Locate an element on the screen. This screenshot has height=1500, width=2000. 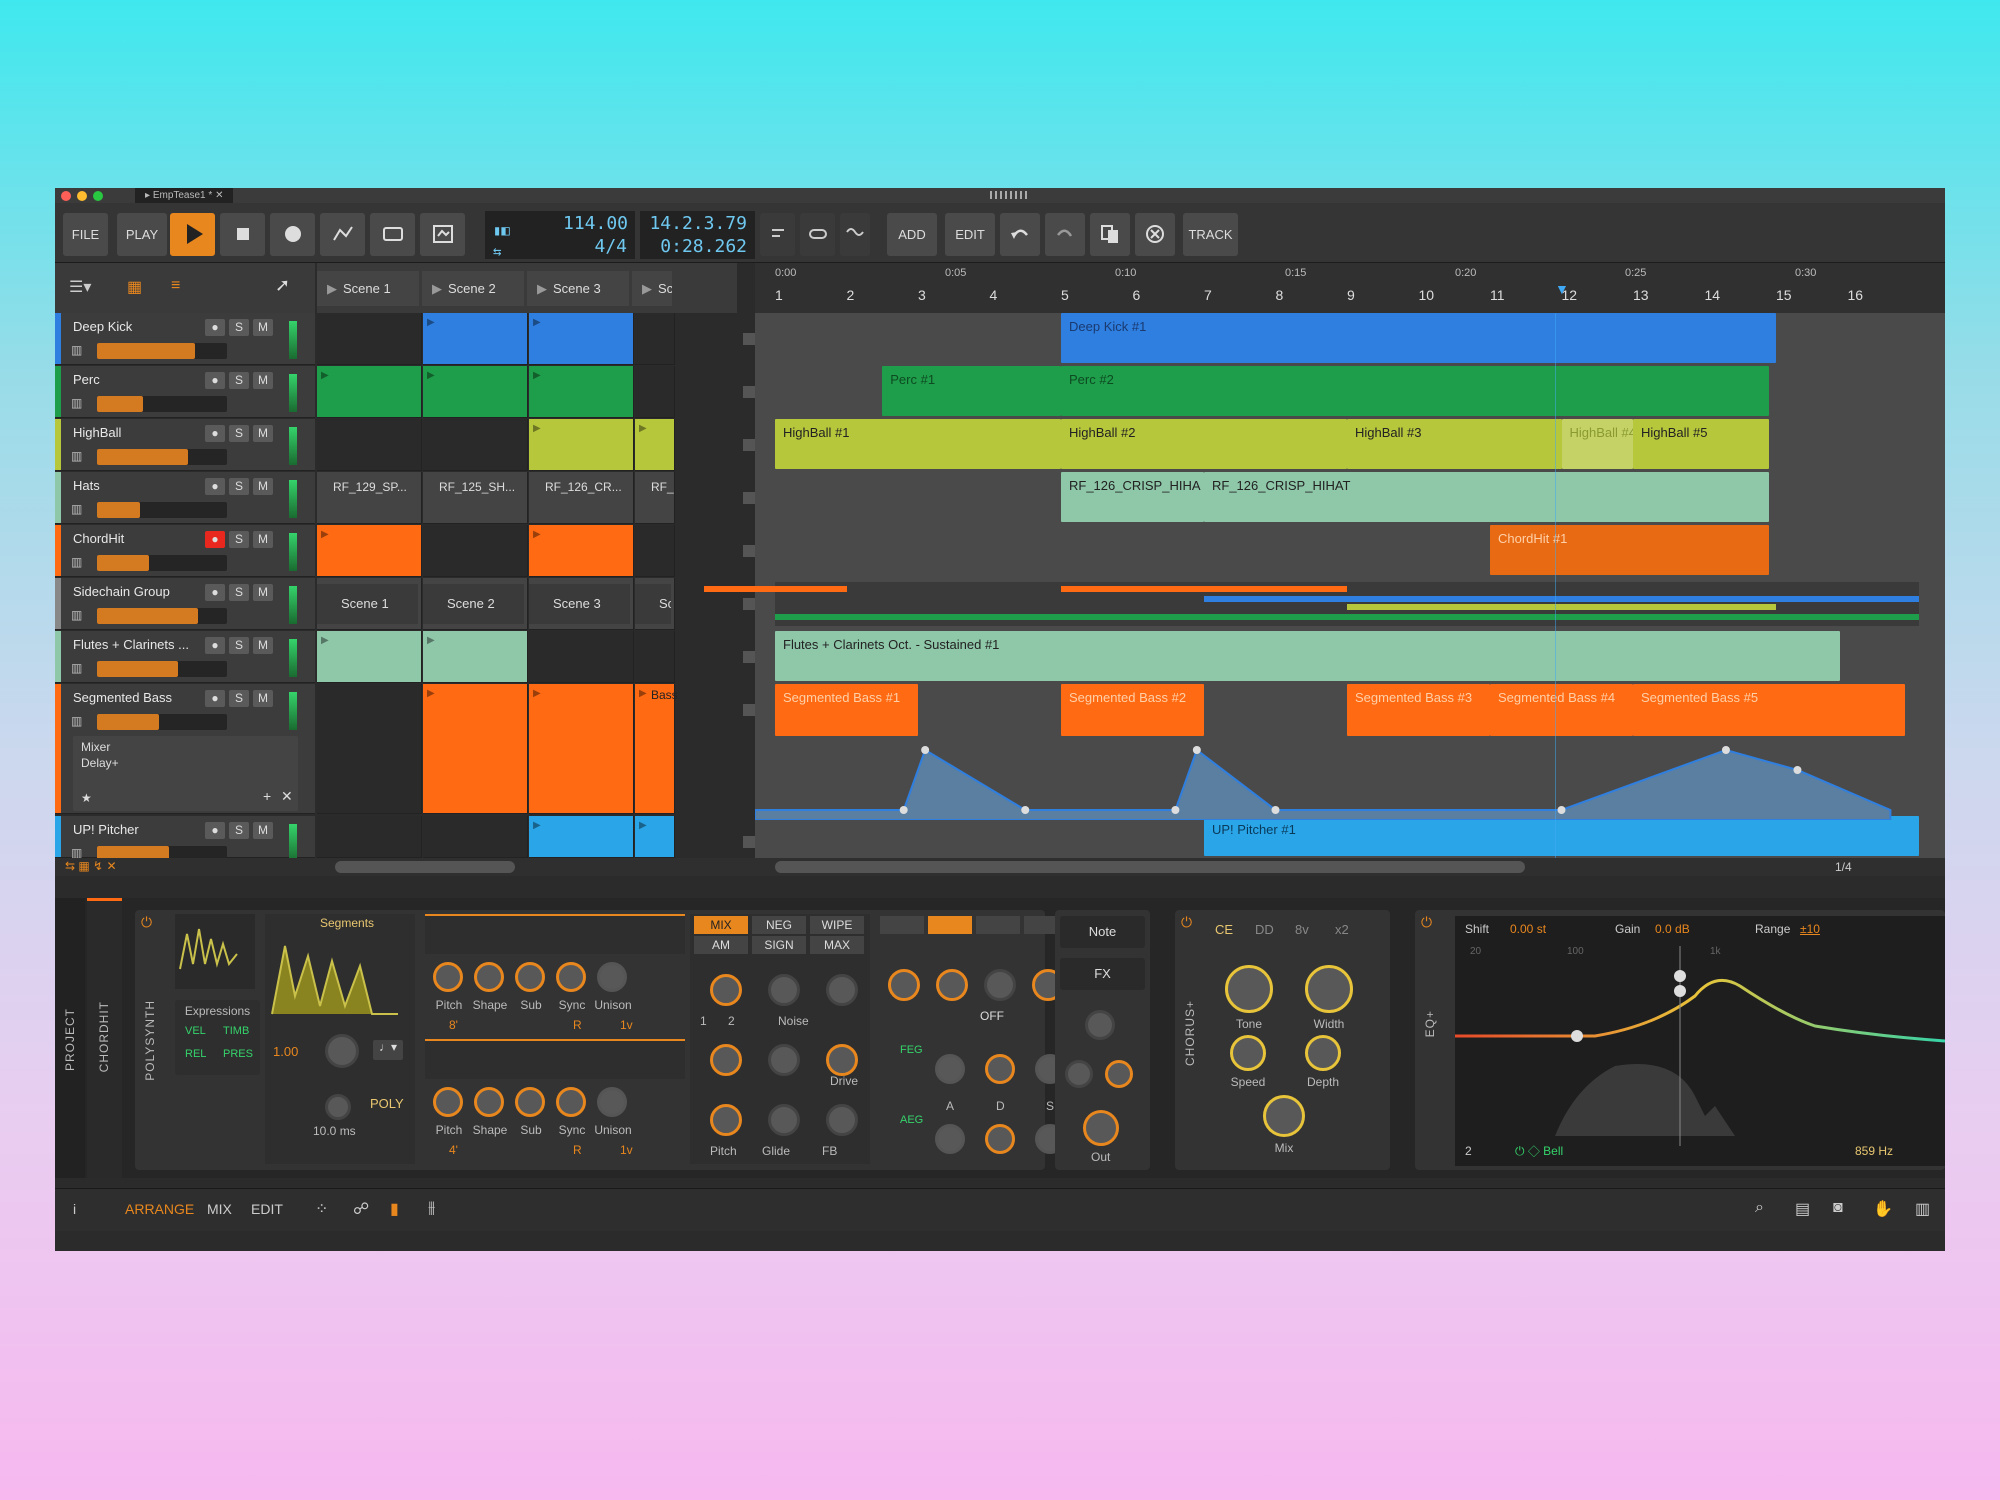
tempo-value: 114.00 is located at coordinates (595, 223).